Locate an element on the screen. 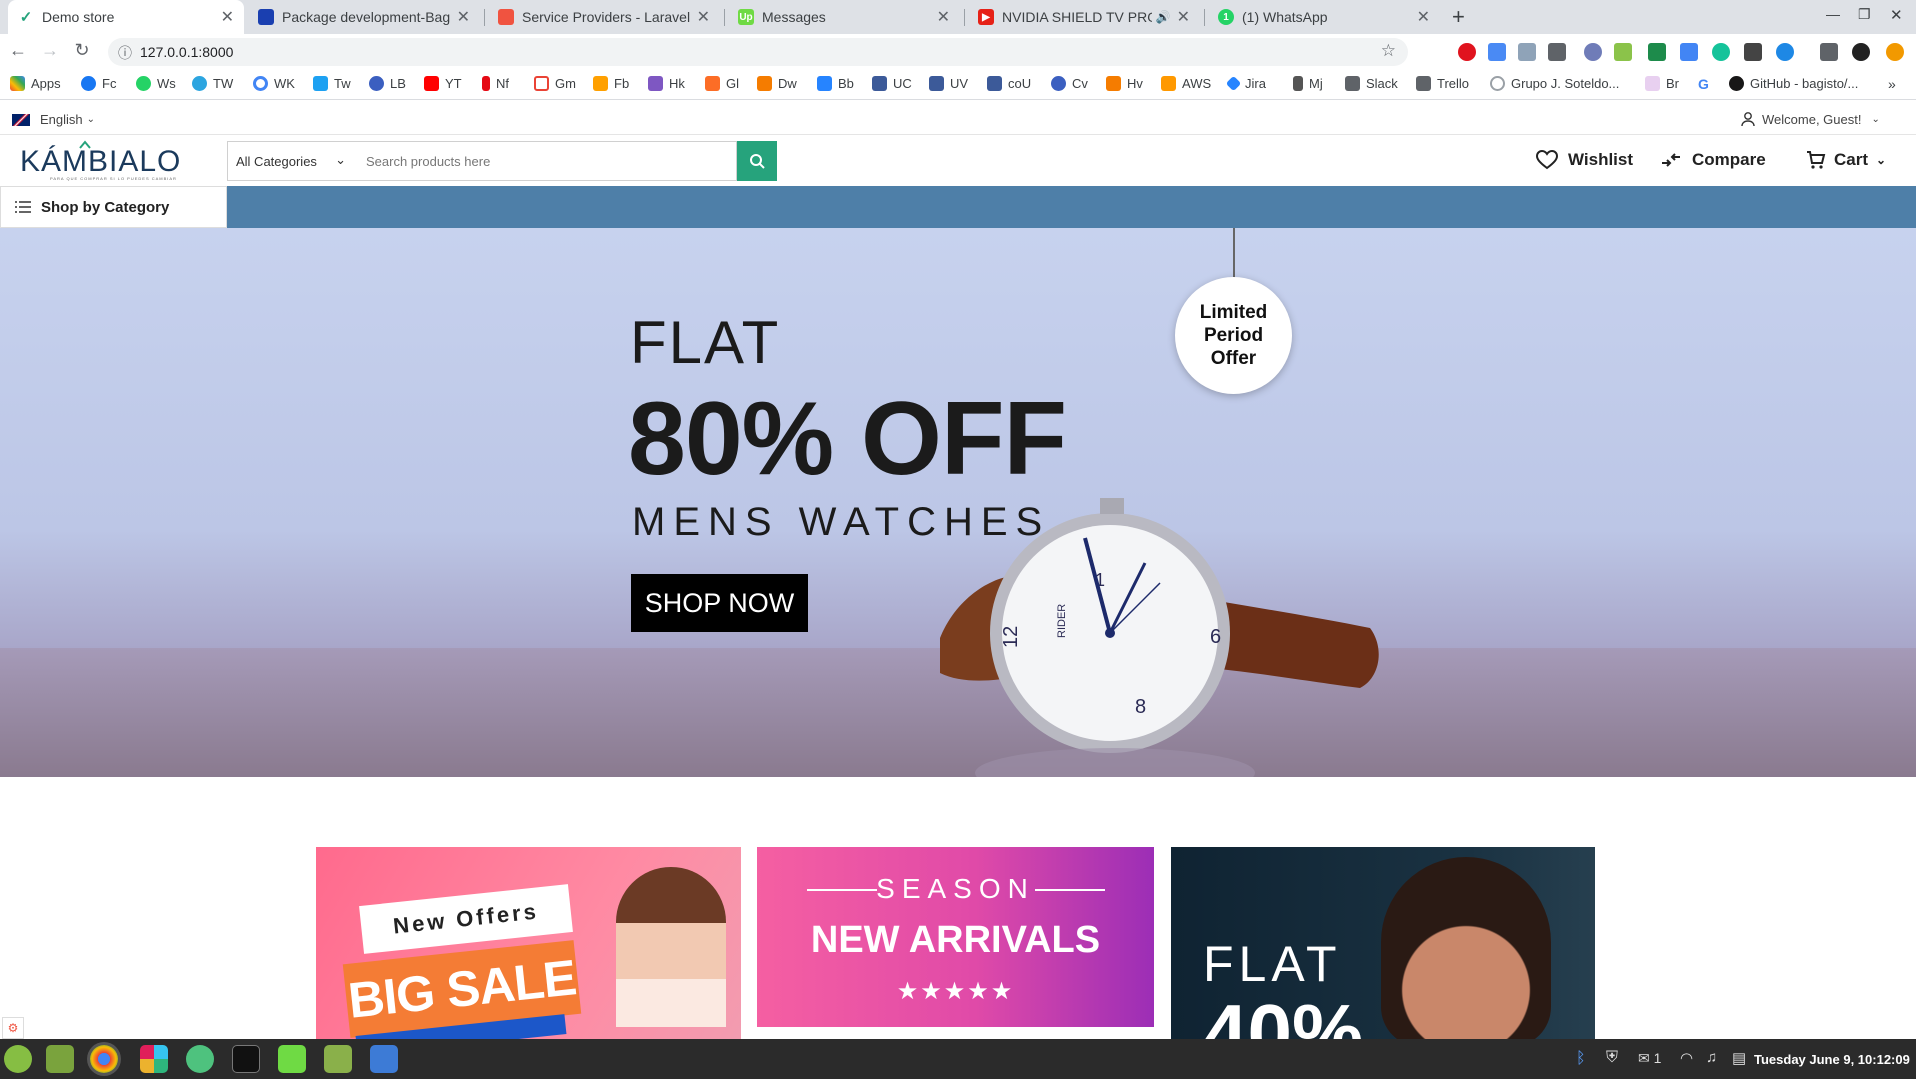  tab-nvidia-shield: ▶ NVIDIA SHIELD TV PRO 🔊 ✕ is located at coordinates (1084, 17).